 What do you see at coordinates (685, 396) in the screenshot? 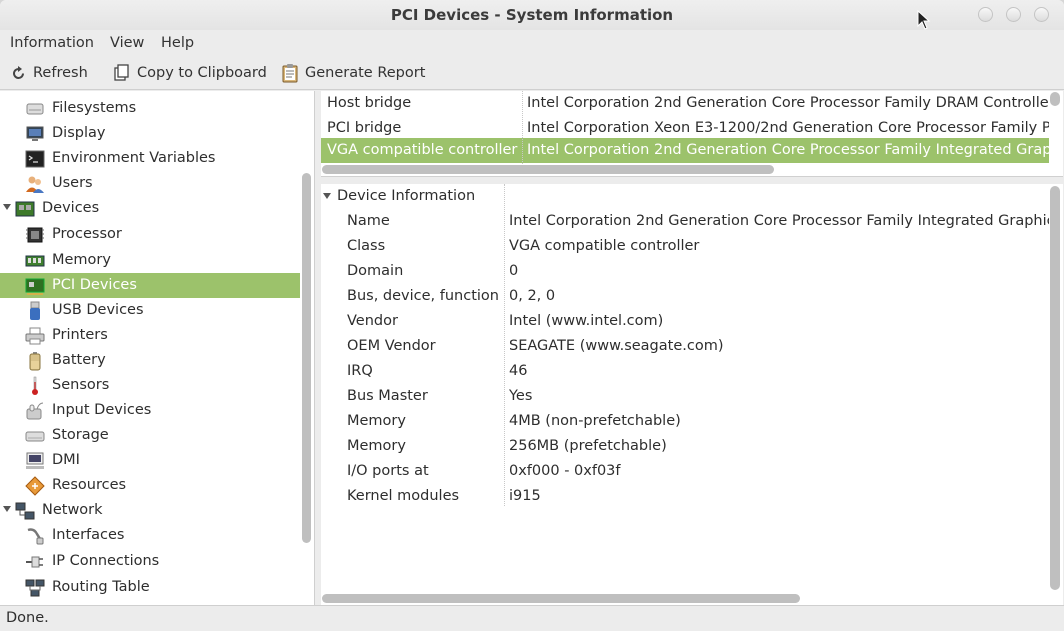
I see `table-row: Bus Master Yes` at bounding box center [685, 396].